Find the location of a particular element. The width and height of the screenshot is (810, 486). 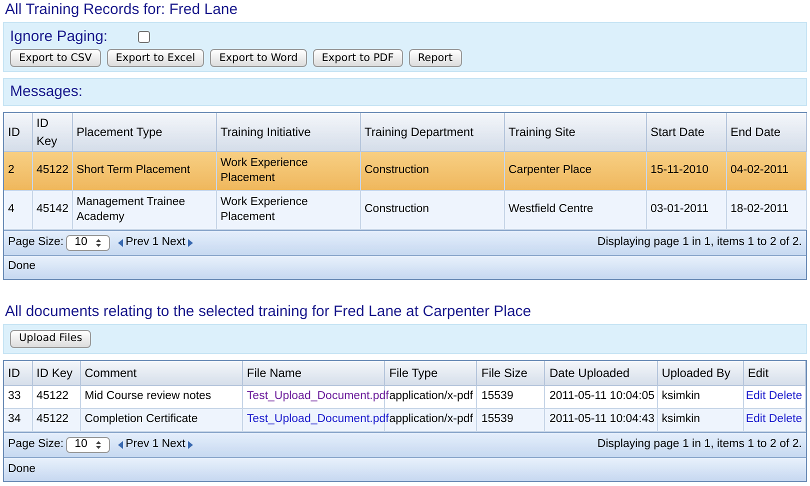

export-button: Export to PDF is located at coordinates (357, 58).